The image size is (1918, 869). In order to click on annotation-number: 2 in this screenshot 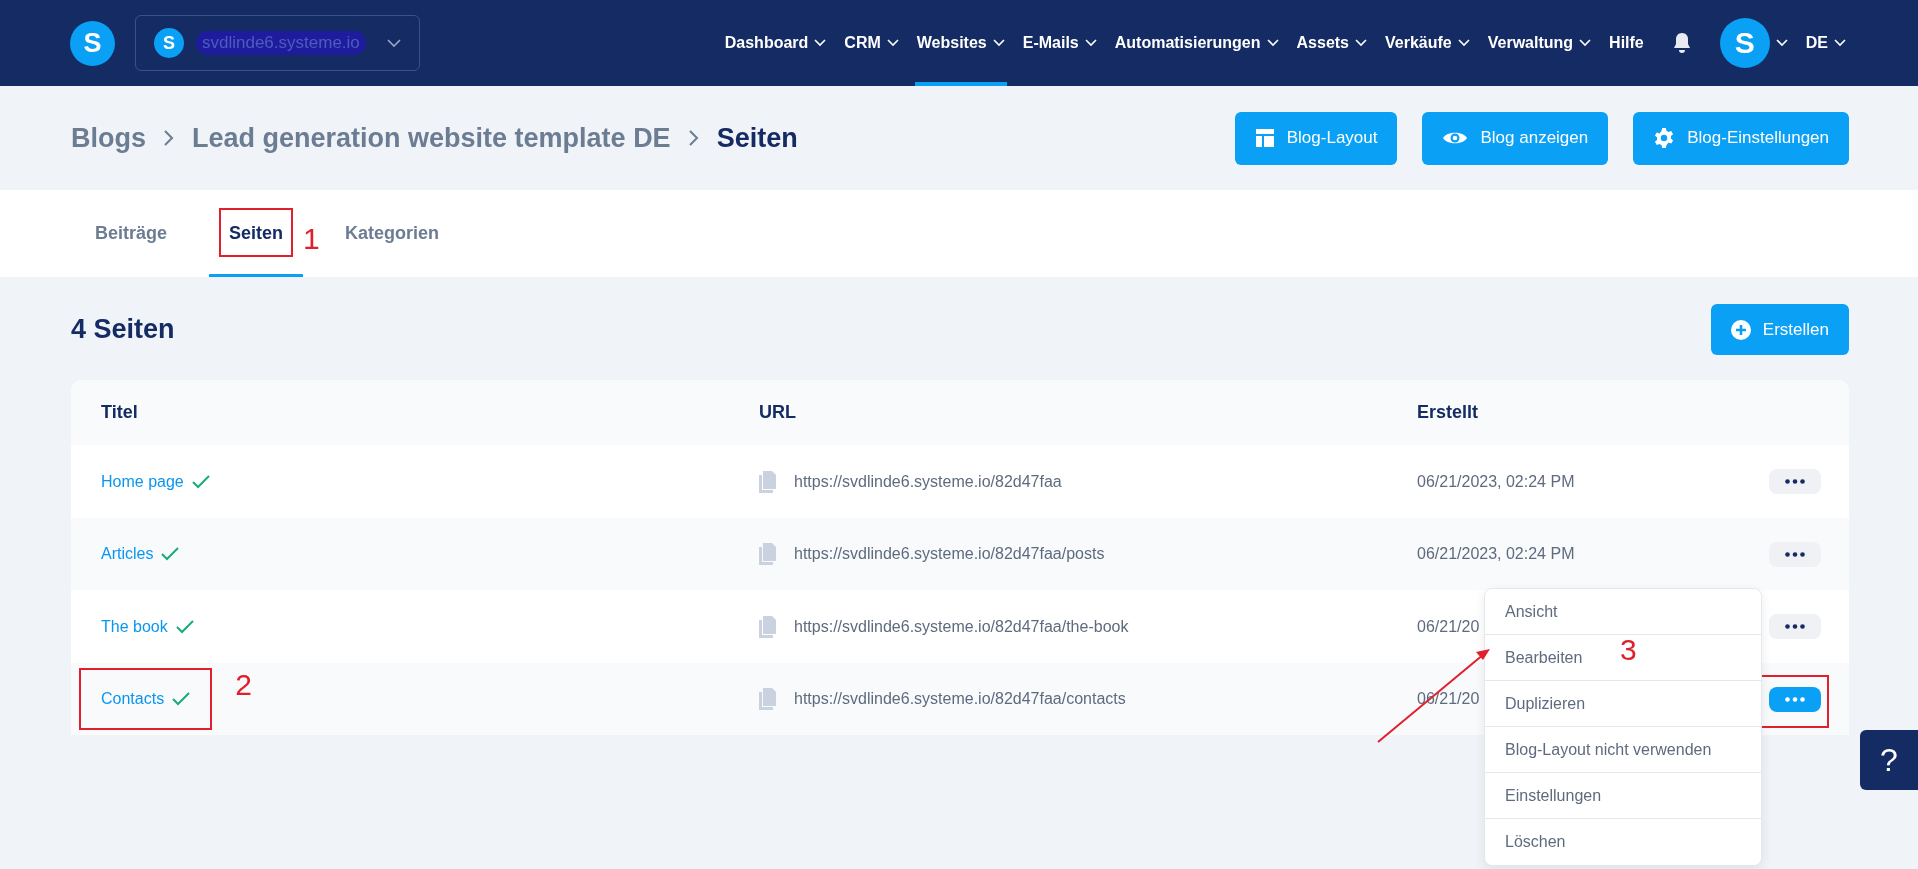, I will do `click(243, 685)`.